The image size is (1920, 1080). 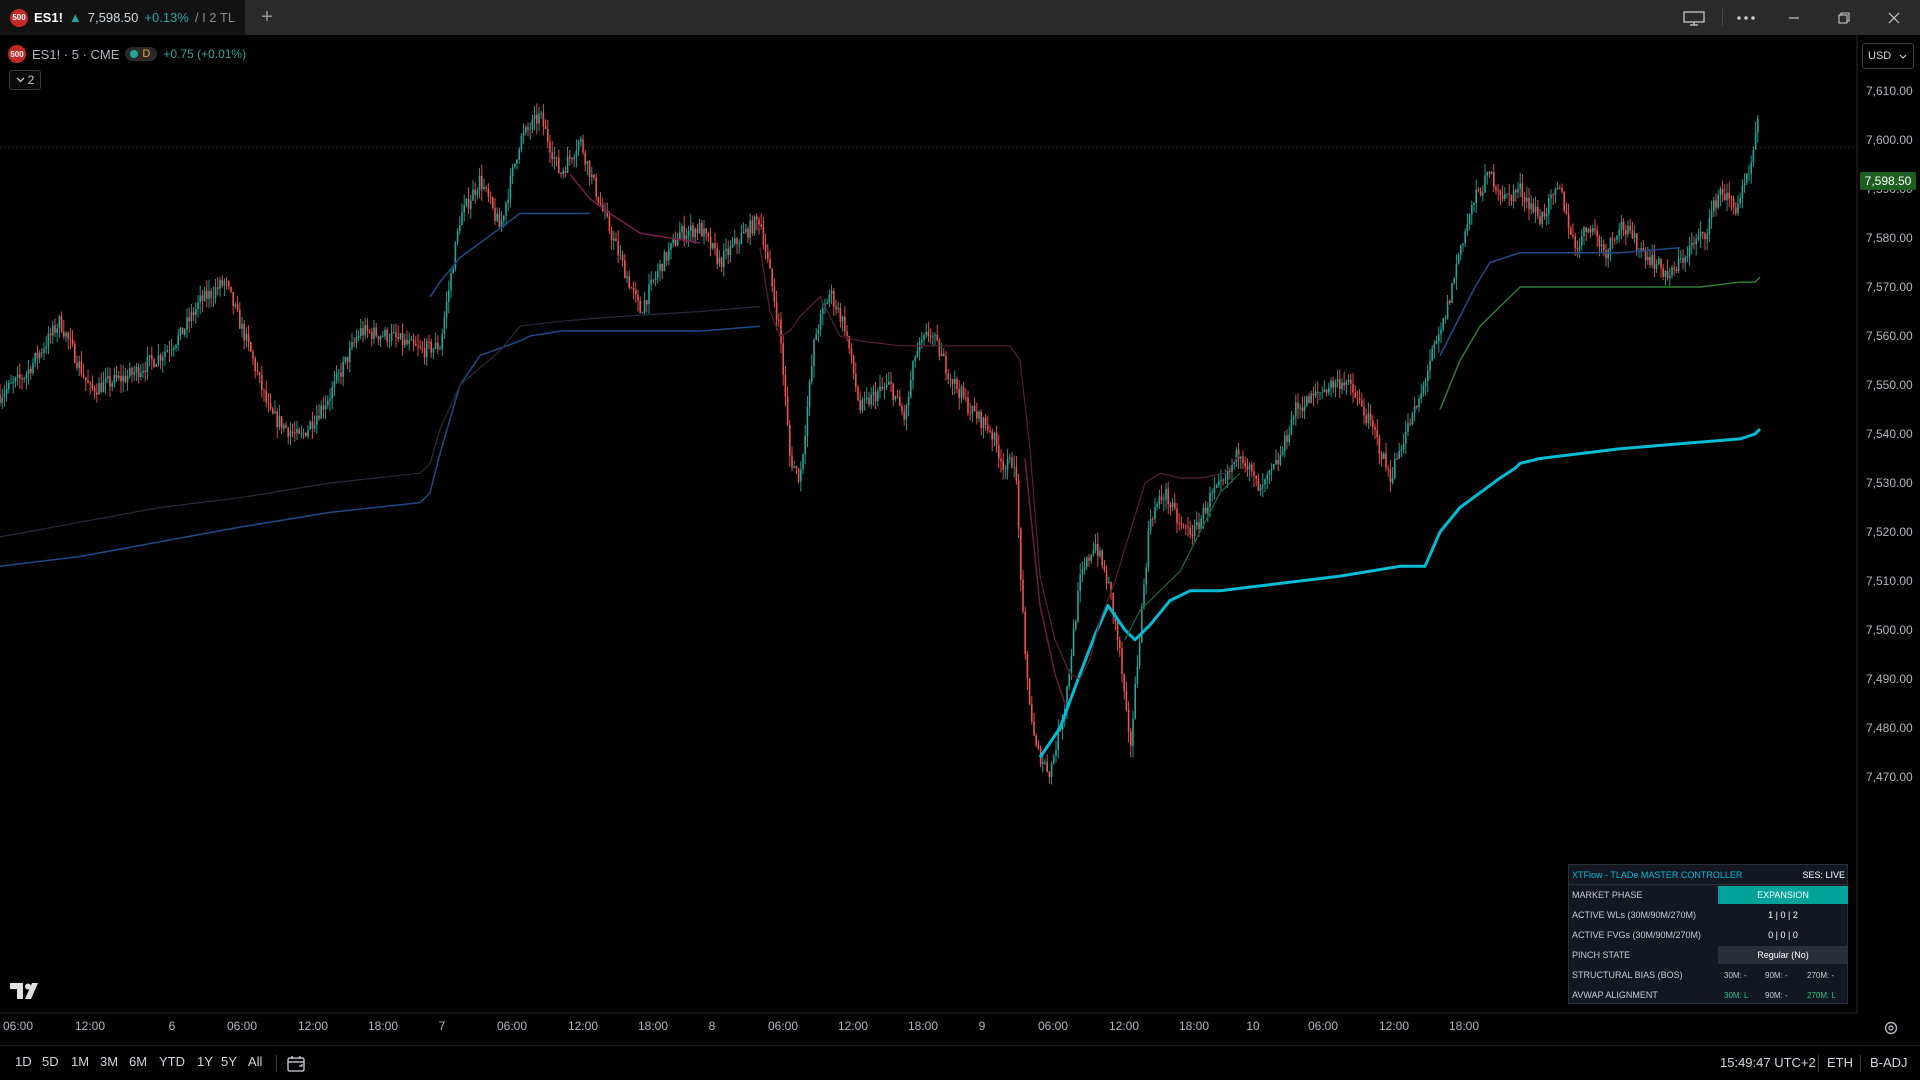 I want to click on clock: 15:49:47 UTC+2, so click(x=1768, y=1062).